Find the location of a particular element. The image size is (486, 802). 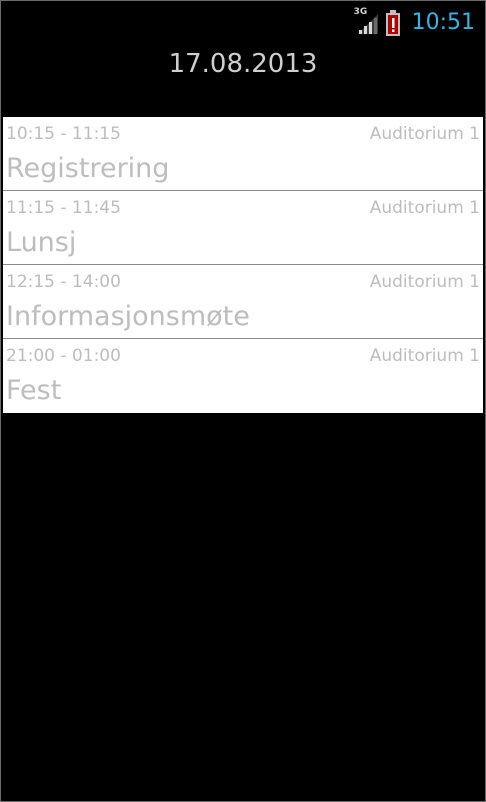

event-title: Lunsj is located at coordinates (41, 242).